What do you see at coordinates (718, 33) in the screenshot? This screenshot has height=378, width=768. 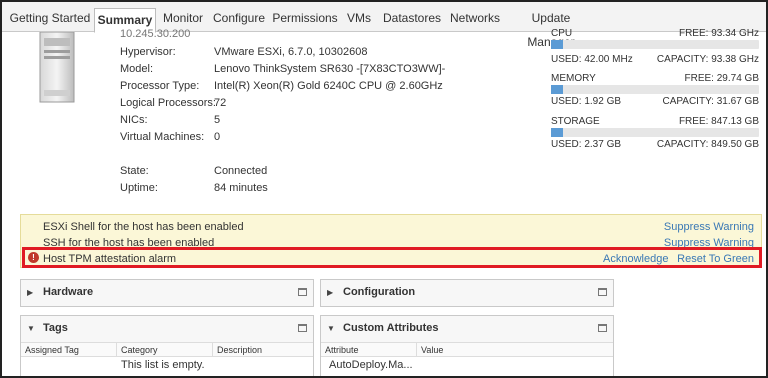 I see `cpu-free: FREE: 93.34 GHz` at bounding box center [718, 33].